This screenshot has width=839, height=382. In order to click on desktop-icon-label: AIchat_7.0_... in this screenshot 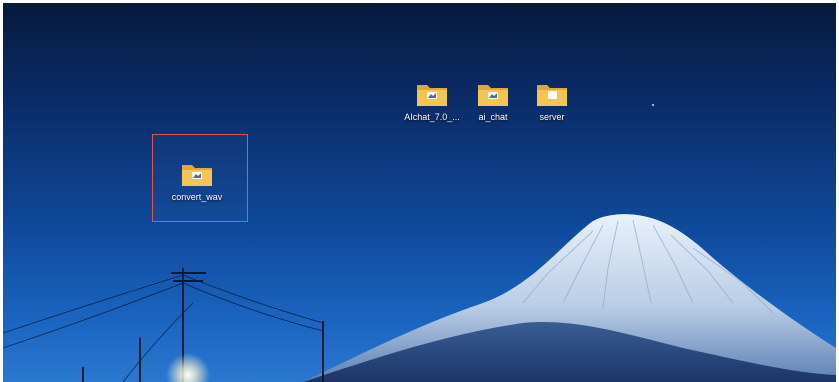, I will do `click(432, 117)`.